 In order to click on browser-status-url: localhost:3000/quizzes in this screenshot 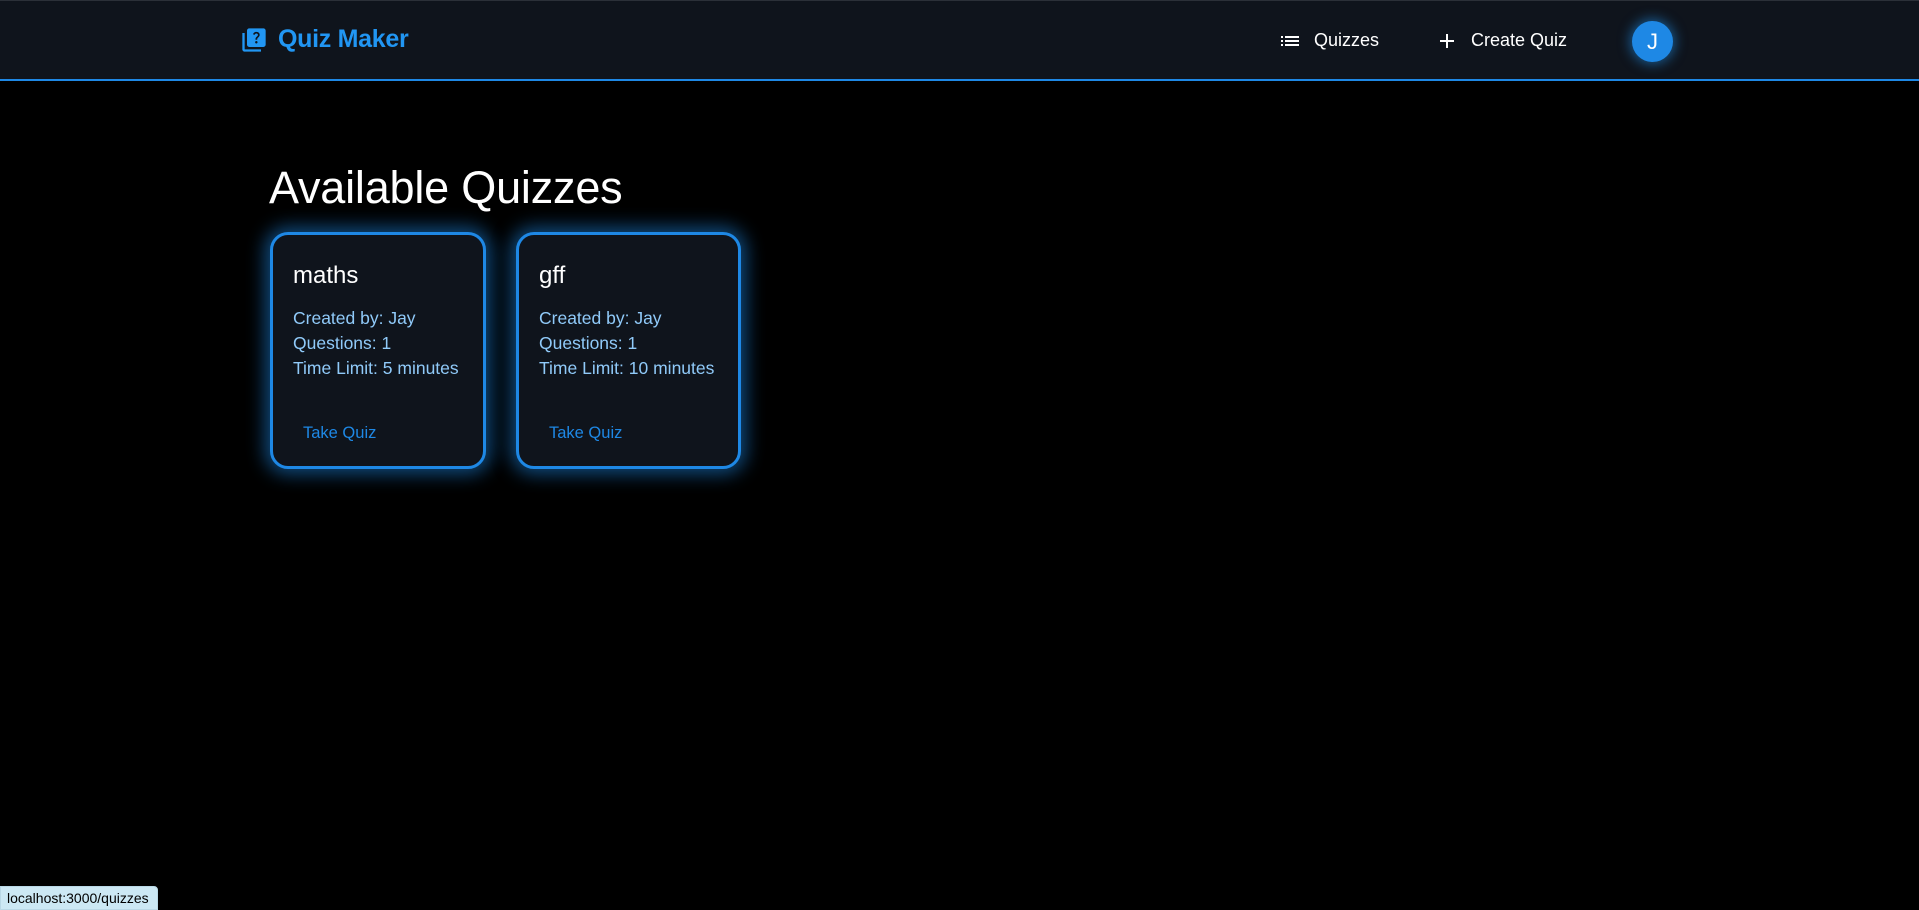, I will do `click(79, 898)`.